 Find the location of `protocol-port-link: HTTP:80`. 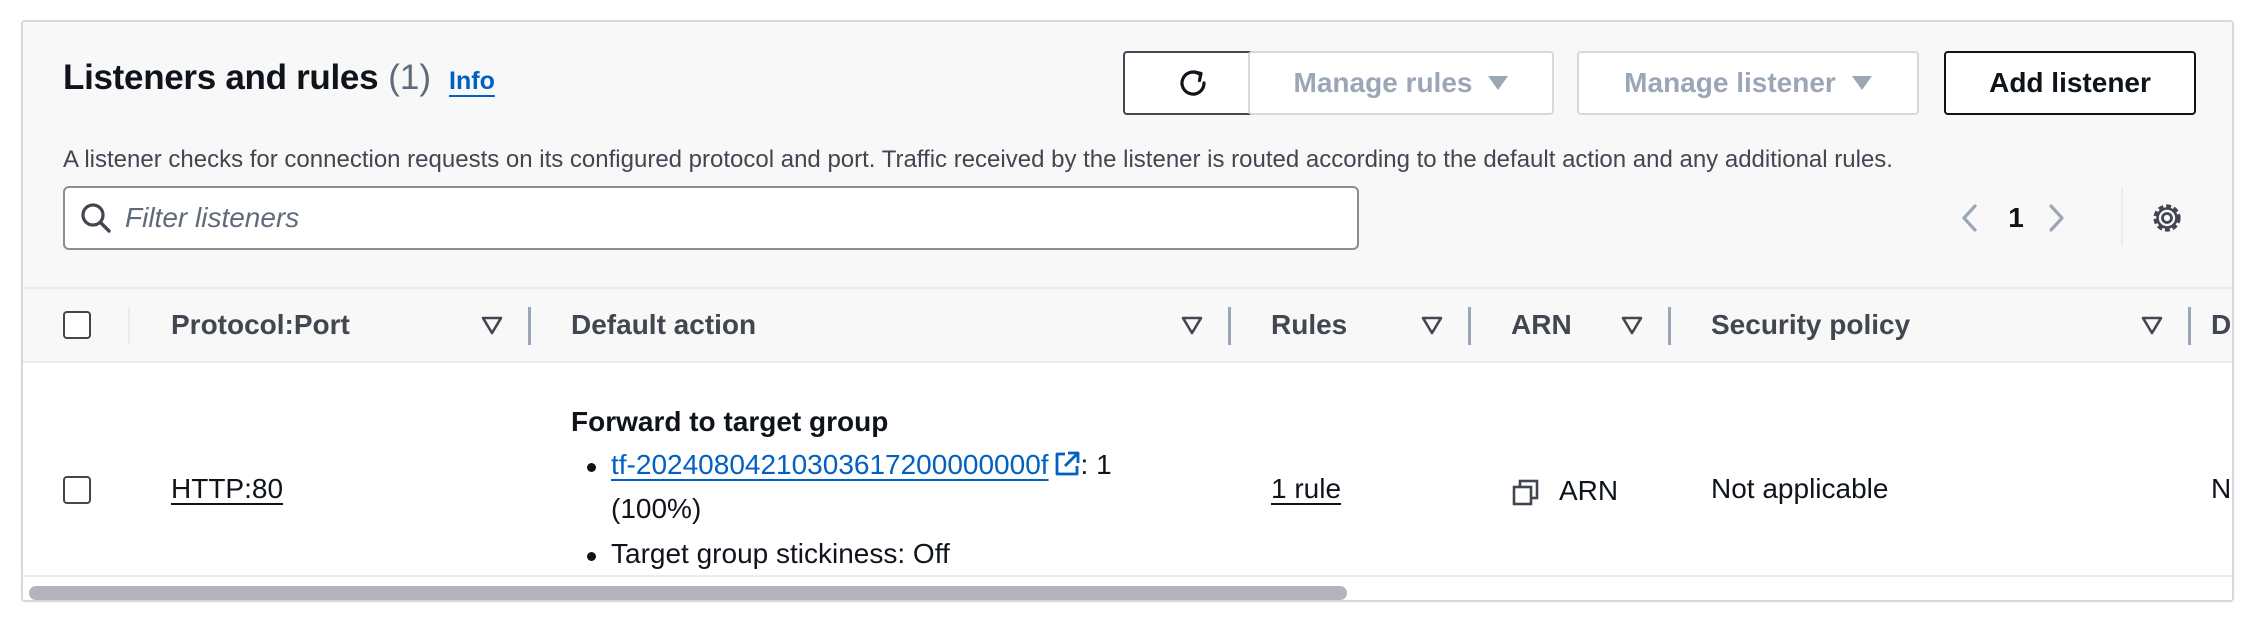

protocol-port-link: HTTP:80 is located at coordinates (227, 489).